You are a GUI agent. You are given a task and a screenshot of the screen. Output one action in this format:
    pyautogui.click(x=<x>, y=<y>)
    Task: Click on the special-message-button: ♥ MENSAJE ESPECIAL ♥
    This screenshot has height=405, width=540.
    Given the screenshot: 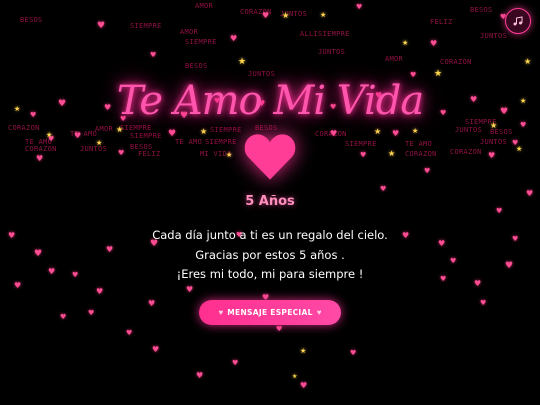 What is the action you would take?
    pyautogui.click(x=270, y=312)
    